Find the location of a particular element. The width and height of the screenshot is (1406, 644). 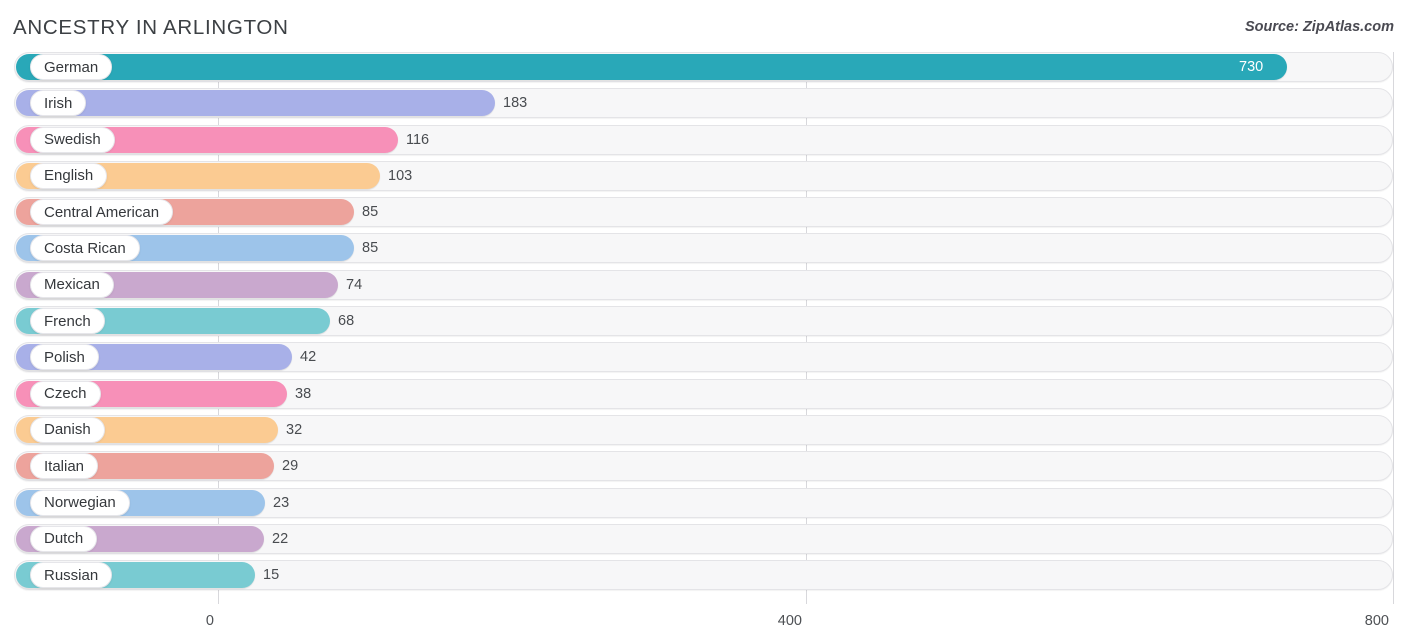

bar-category-label: Russian is located at coordinates (71, 575).